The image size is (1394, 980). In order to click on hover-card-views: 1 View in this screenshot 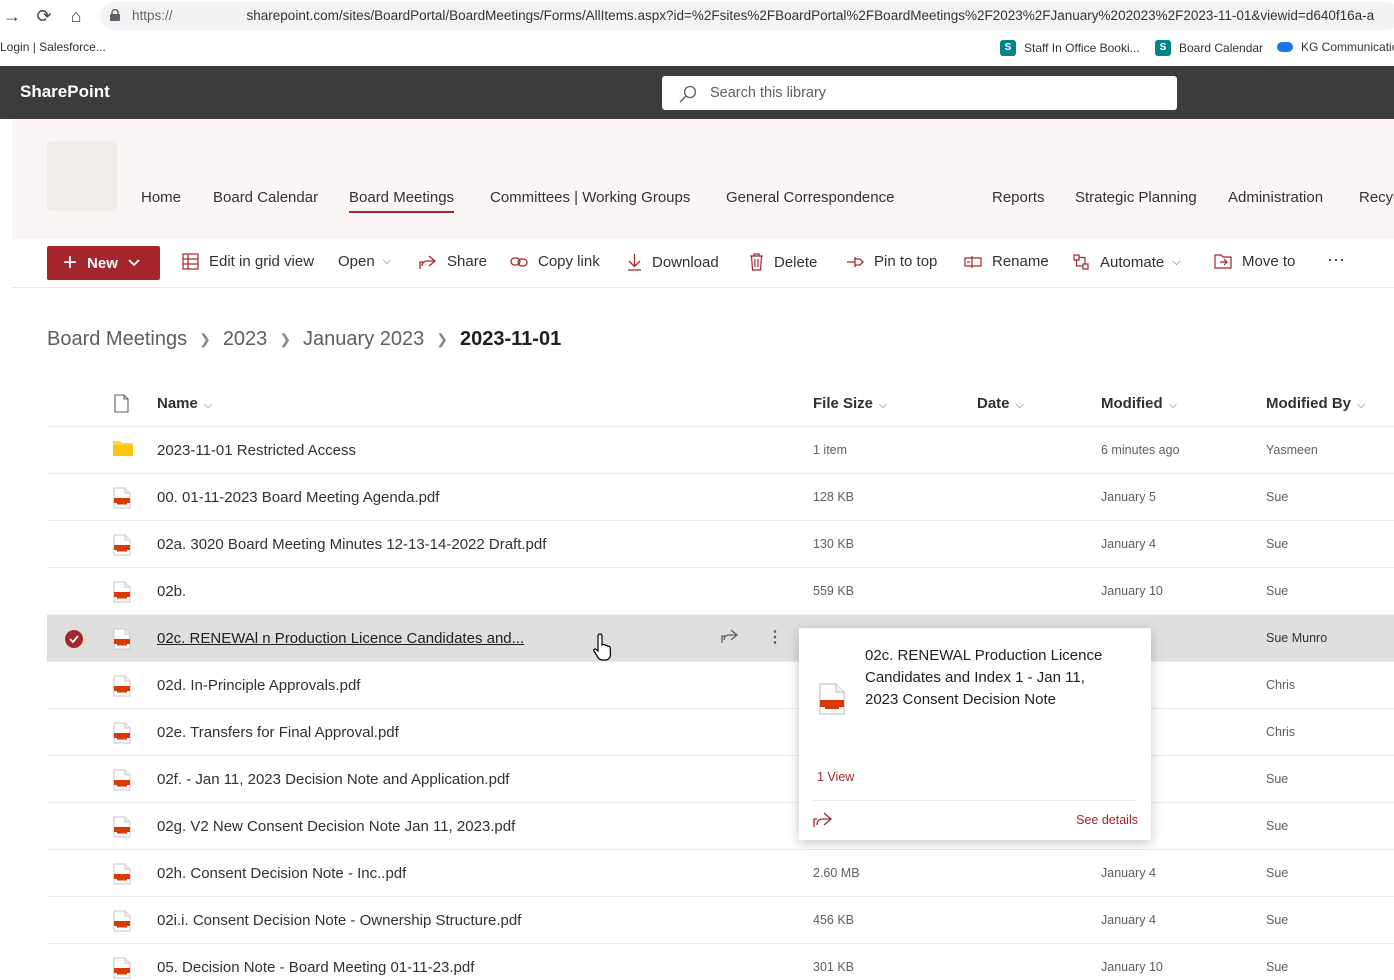, I will do `click(835, 777)`.